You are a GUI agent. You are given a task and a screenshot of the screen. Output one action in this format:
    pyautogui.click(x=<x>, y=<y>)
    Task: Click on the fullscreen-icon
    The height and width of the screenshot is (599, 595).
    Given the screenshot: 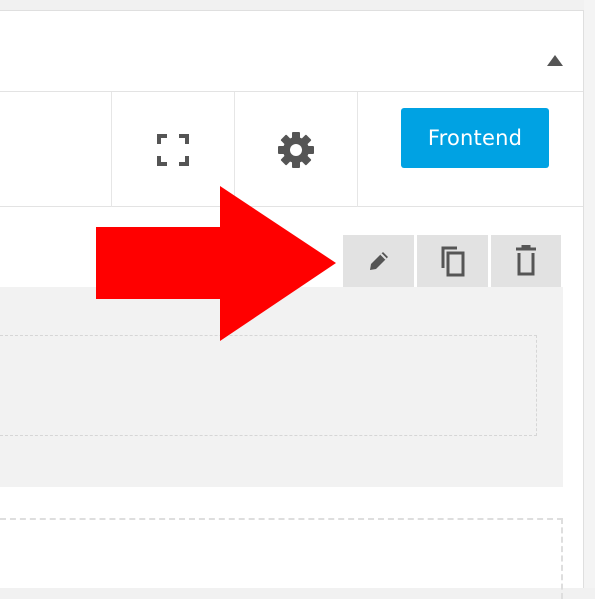 What is the action you would take?
    pyautogui.click(x=173, y=149)
    